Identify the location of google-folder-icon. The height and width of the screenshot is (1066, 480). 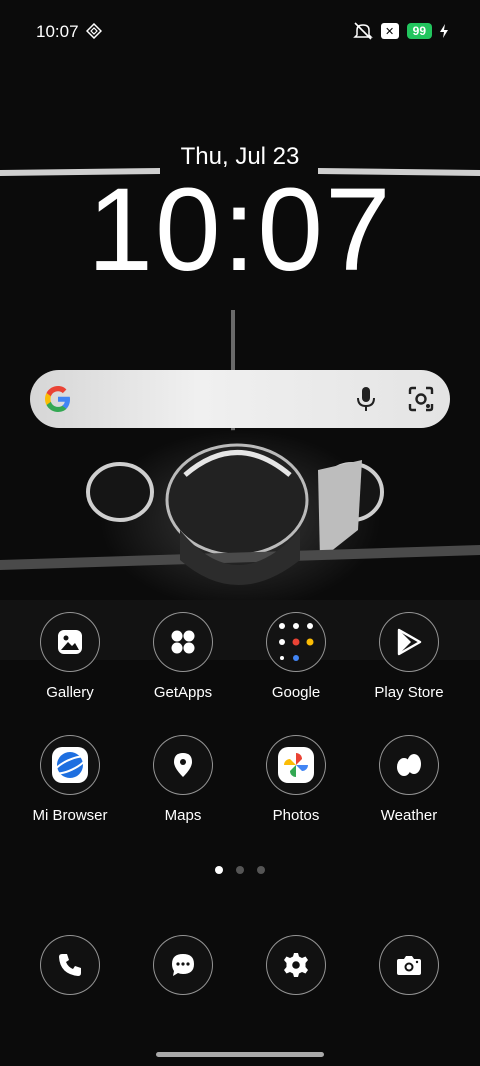
(296, 642).